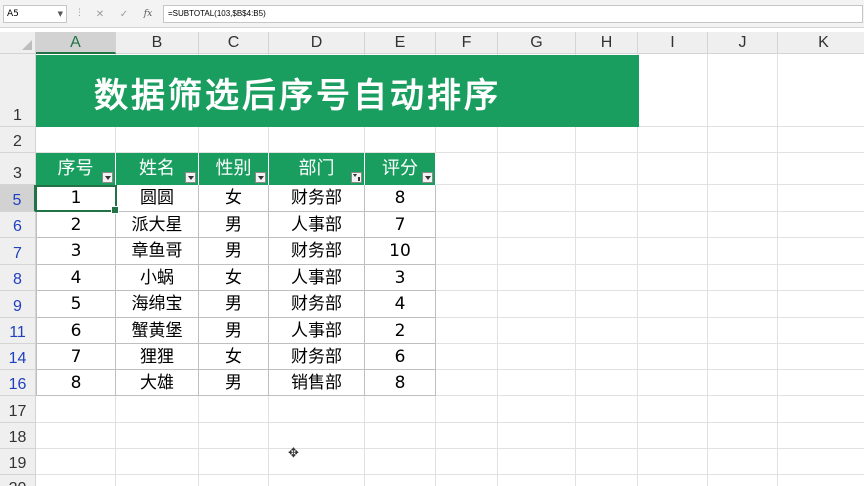 The height and width of the screenshot is (486, 864). I want to click on row-header-20: 20, so click(18, 480).